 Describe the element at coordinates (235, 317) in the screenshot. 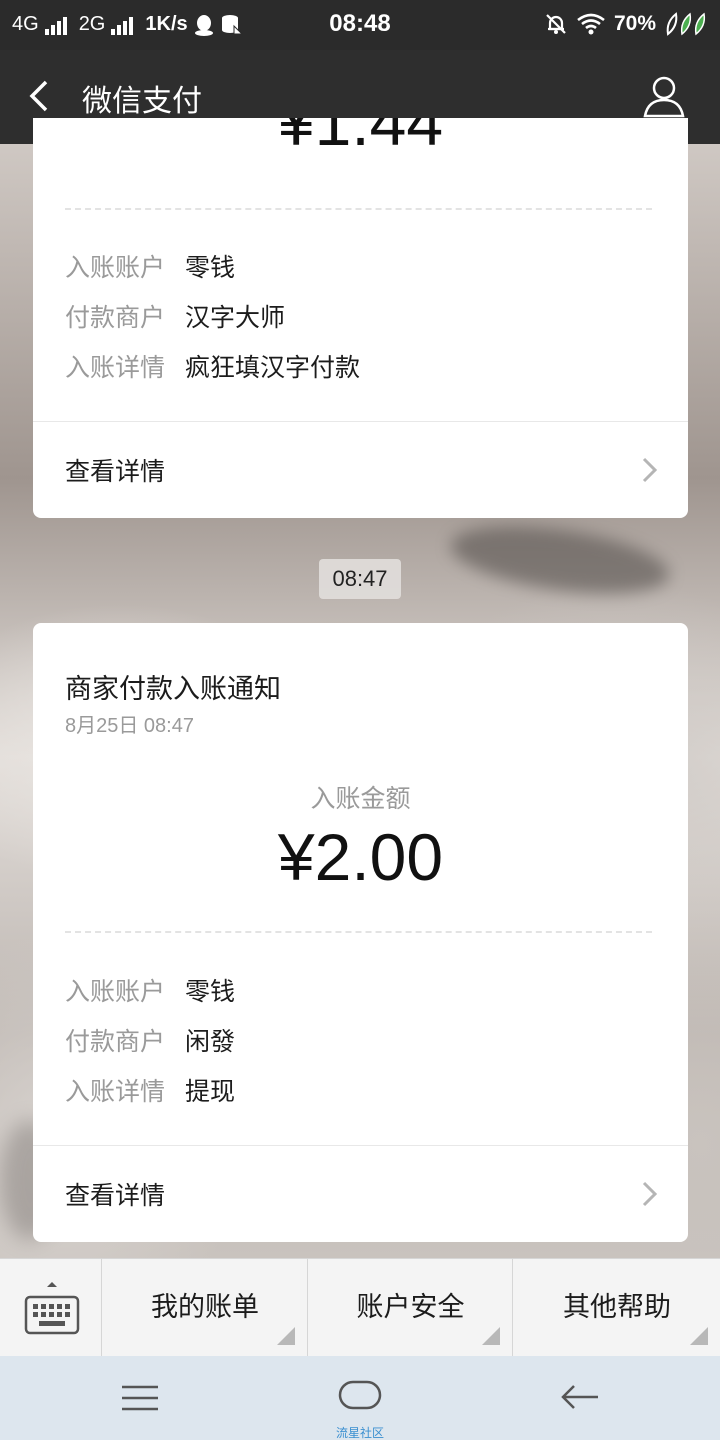

I see `info-value: 汉字大师` at that location.